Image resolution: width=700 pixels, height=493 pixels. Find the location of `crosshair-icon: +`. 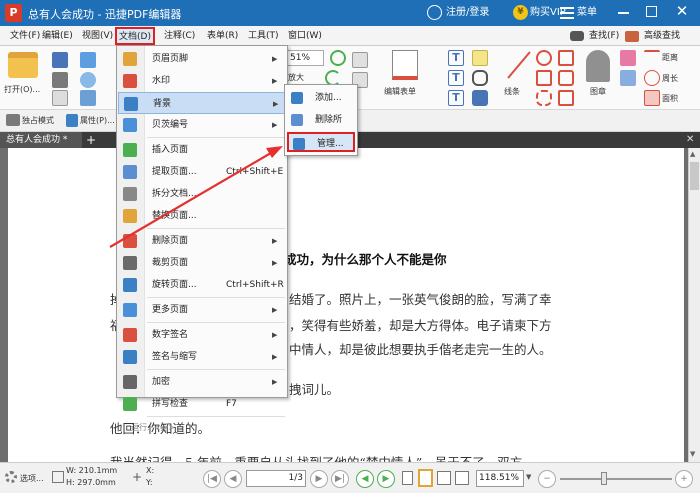

crosshair-icon: + is located at coordinates (137, 477).